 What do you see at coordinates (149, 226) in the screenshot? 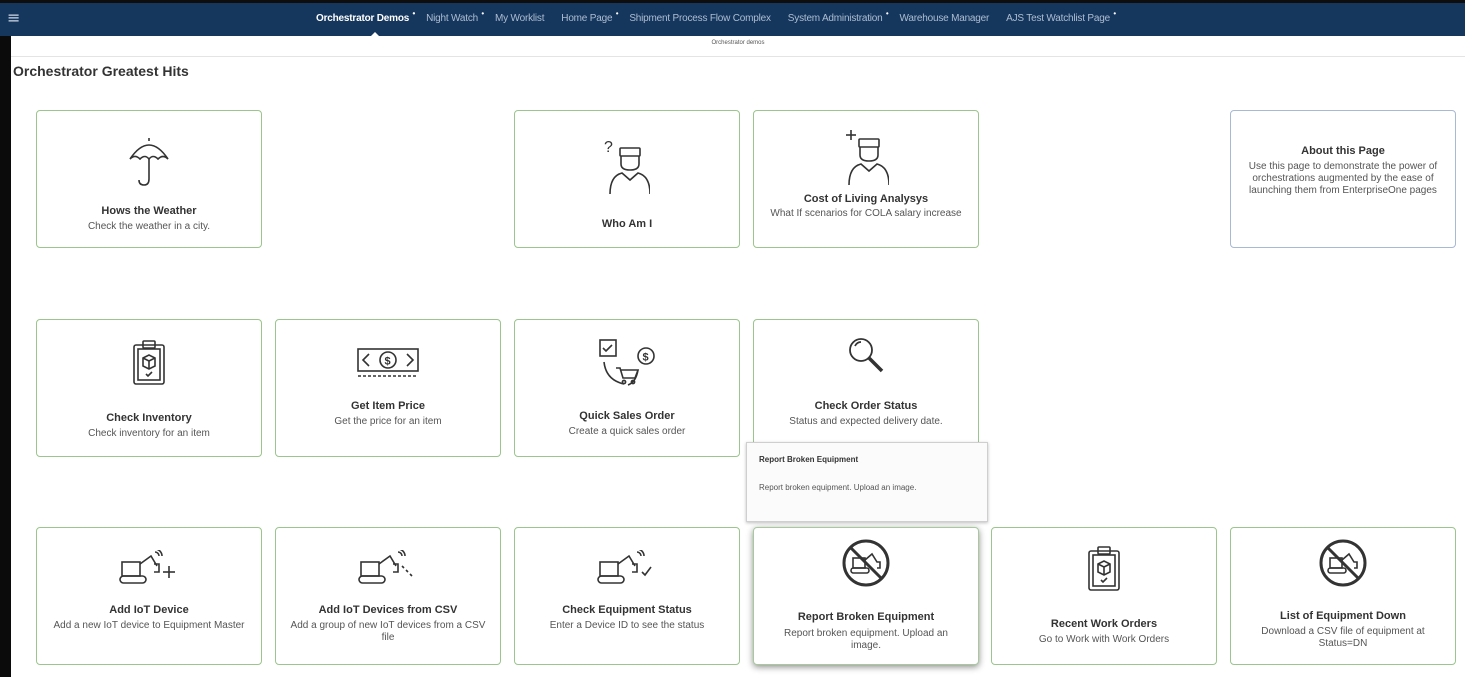
I see `tile-description: Check the weather in a city.` at bounding box center [149, 226].